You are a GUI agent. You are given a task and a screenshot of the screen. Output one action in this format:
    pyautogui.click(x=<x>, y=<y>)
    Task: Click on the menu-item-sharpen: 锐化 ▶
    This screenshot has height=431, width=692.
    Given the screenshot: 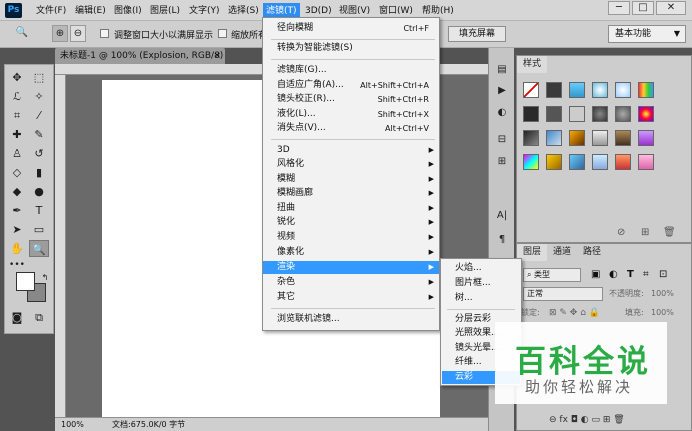 What is the action you would take?
    pyautogui.click(x=351, y=222)
    